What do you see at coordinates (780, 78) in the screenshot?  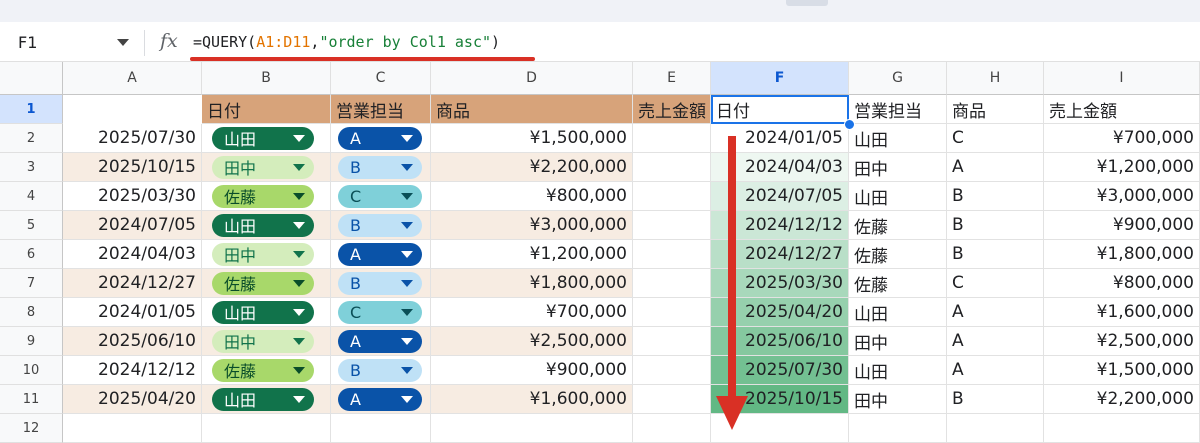 I see `column-header-f: F` at bounding box center [780, 78].